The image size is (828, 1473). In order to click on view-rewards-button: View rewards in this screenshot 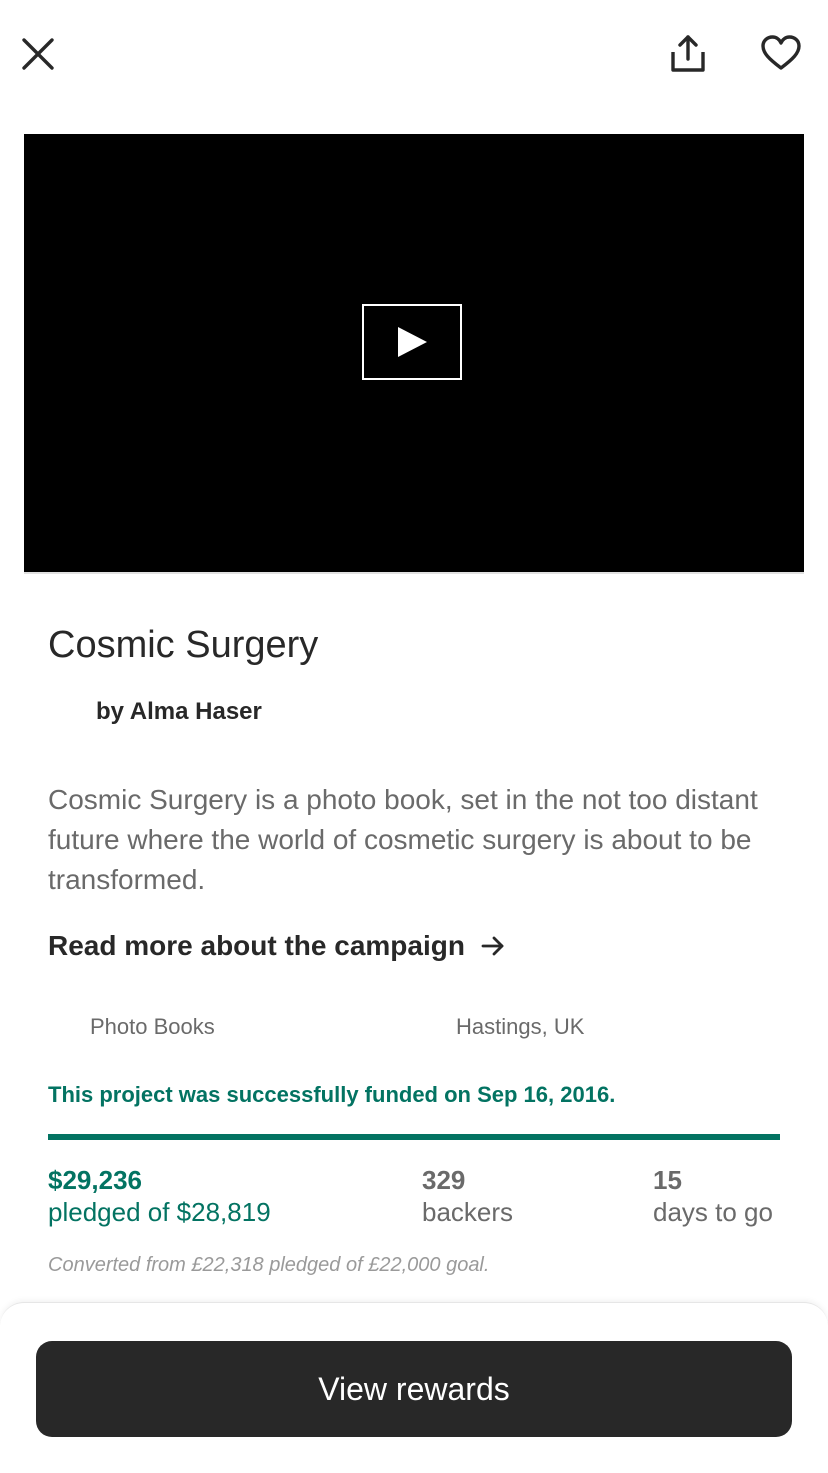, I will do `click(414, 1389)`.